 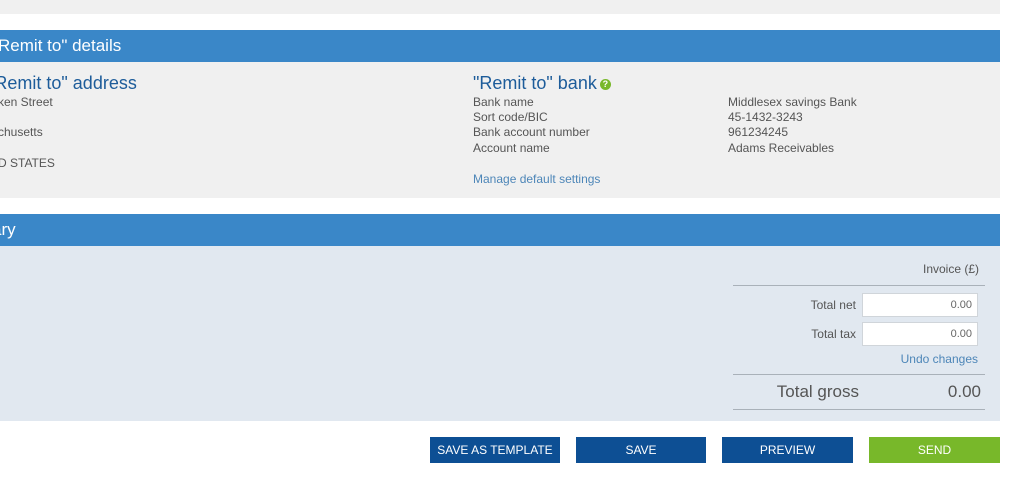 I want to click on help-icon: ?, so click(x=605, y=84).